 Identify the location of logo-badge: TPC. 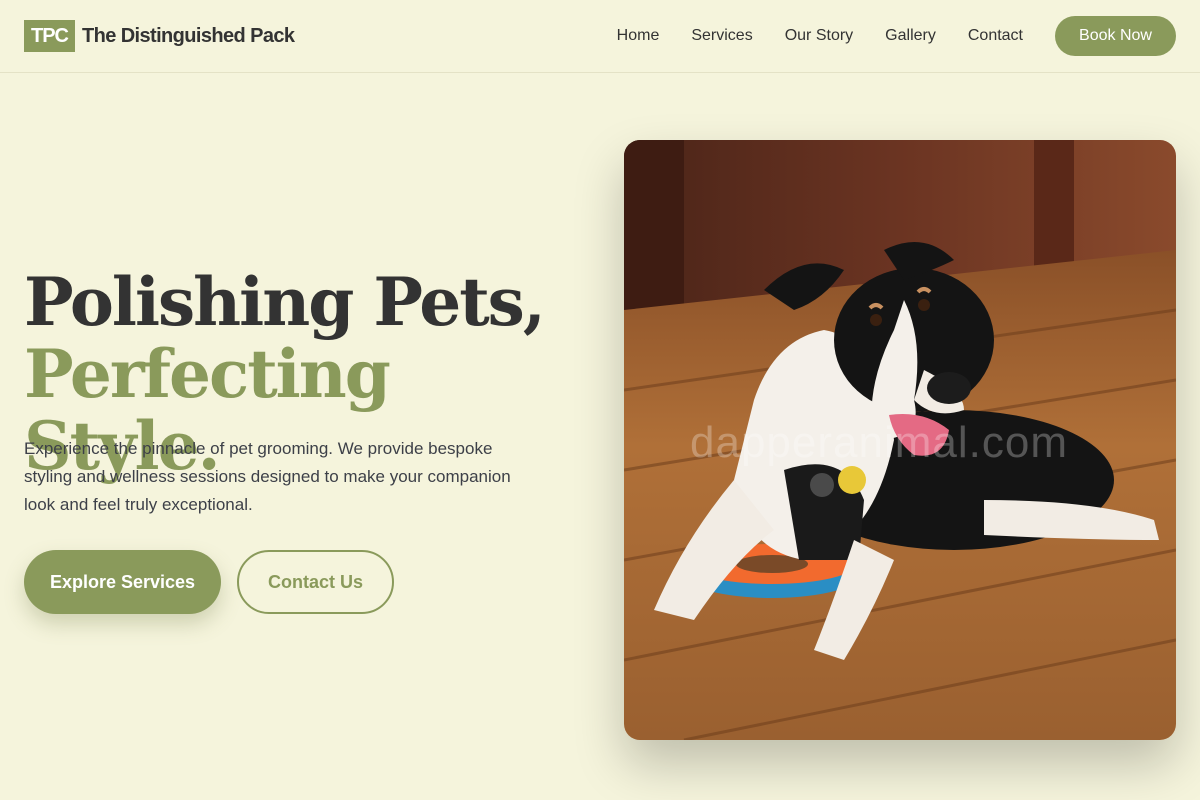
(49, 36).